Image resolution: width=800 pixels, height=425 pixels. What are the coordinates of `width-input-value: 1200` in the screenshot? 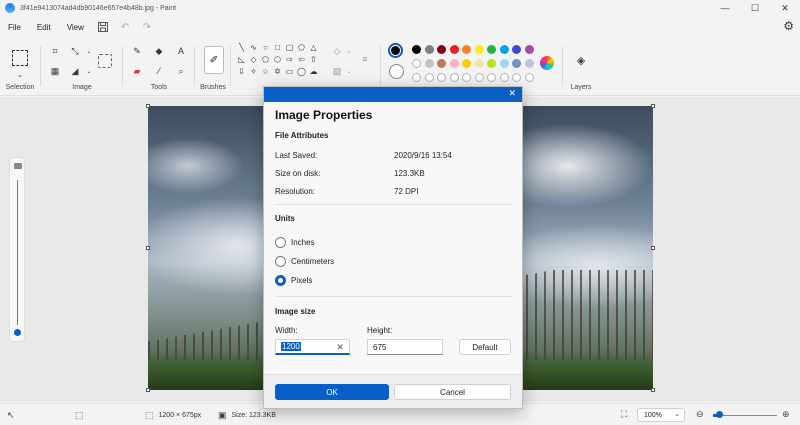 It's located at (291, 346).